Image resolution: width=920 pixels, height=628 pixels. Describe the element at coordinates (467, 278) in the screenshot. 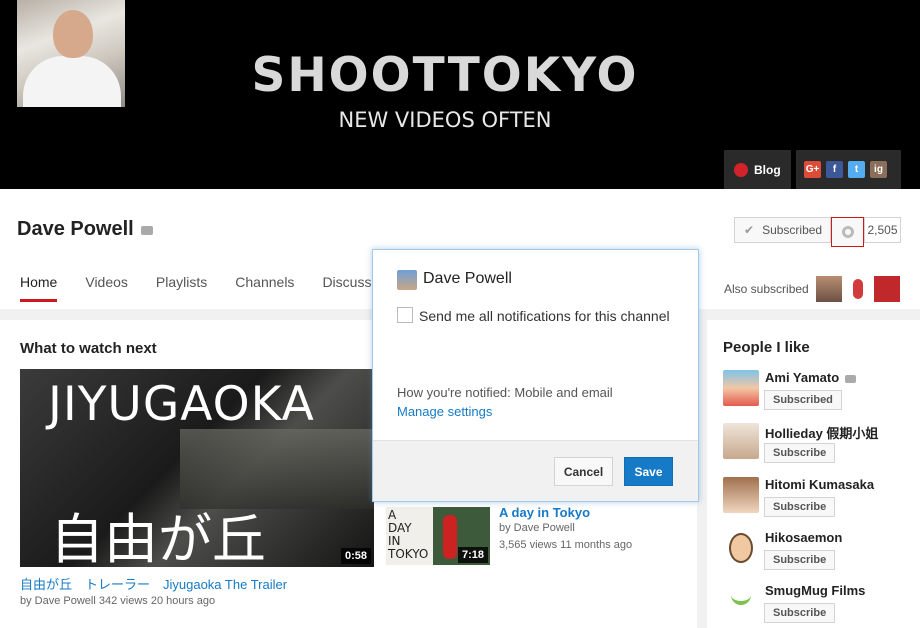

I see `popup-channel-name: Dave Powell` at that location.